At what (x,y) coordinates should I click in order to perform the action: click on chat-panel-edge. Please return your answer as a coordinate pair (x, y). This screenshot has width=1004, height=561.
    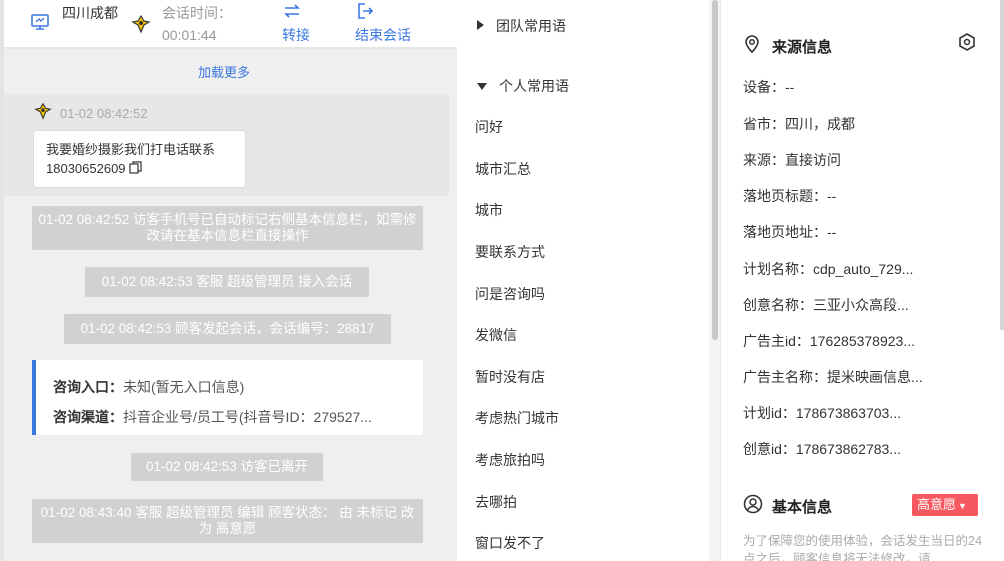
    Looking at the image, I should click on (2, 280).